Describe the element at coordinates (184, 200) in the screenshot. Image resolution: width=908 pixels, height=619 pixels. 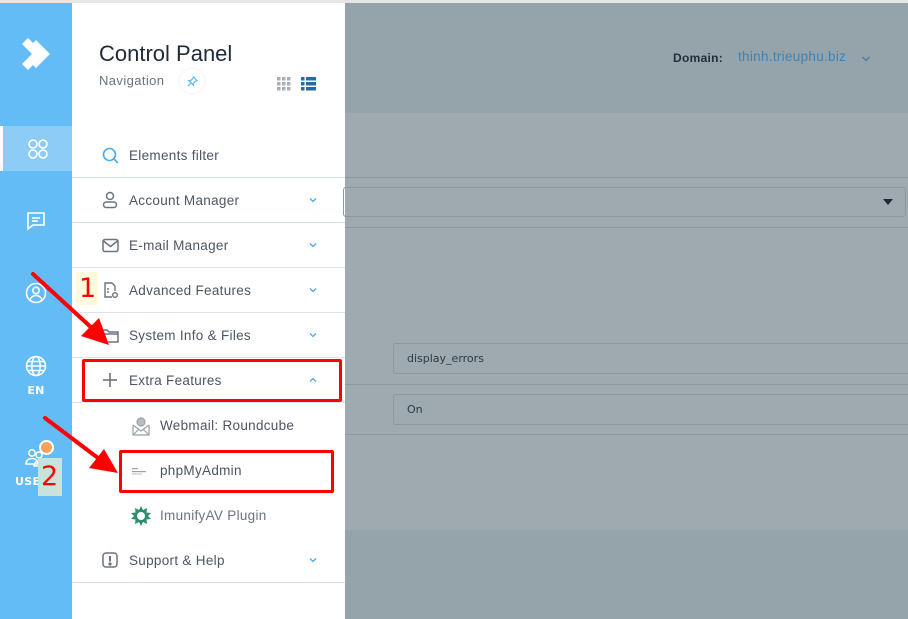
I see `nav-item-label: Account Manager` at that location.